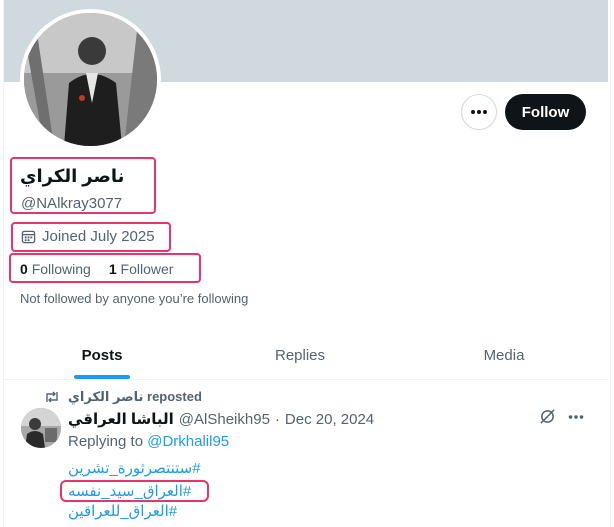  What do you see at coordinates (105, 396) in the screenshot?
I see `repost-name: ناصر الكراي` at bounding box center [105, 396].